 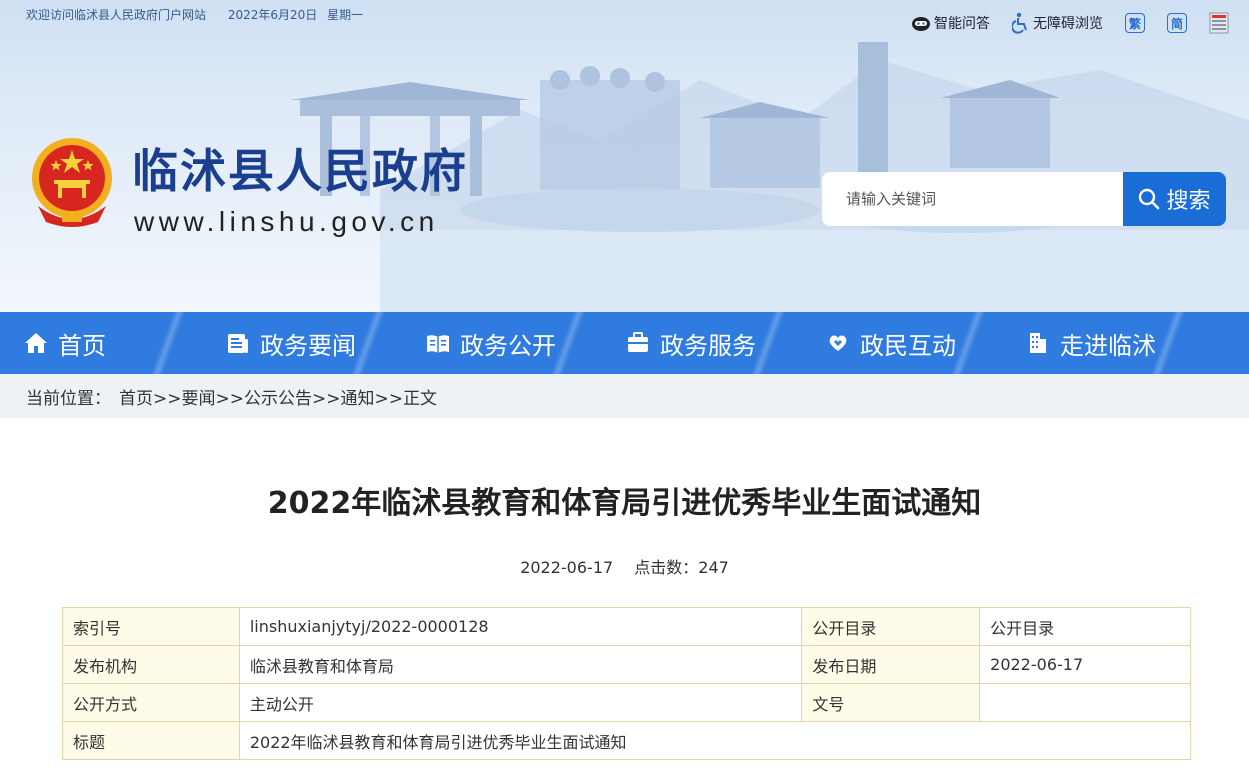 I want to click on info-key: 标题, so click(x=151, y=740).